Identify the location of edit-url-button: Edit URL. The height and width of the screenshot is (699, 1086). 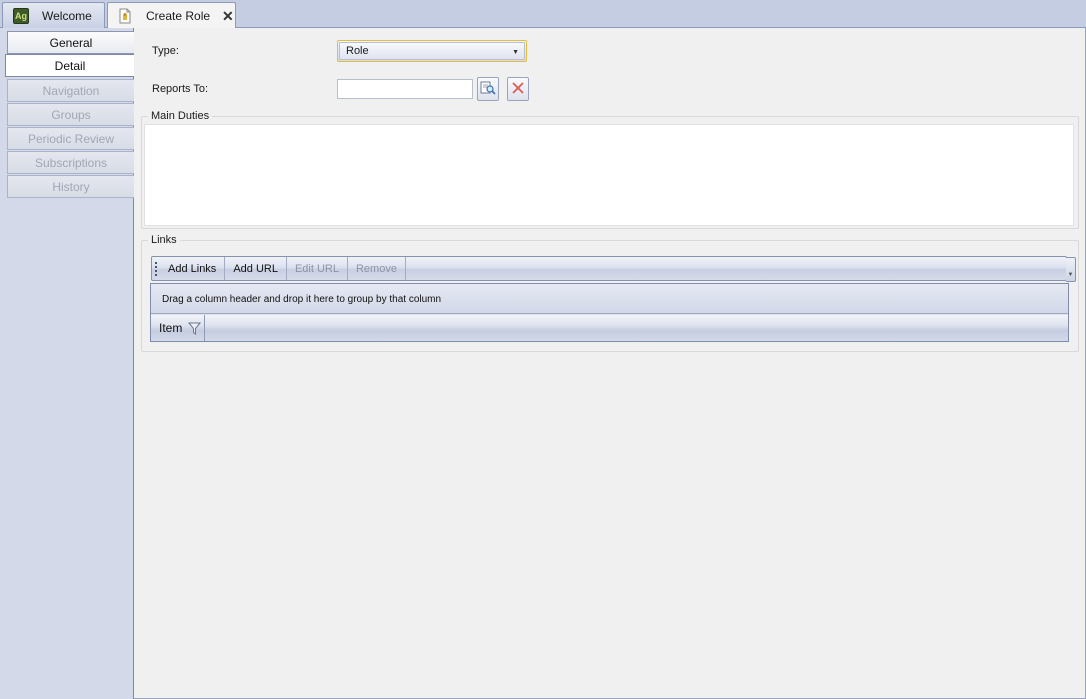
(317, 268).